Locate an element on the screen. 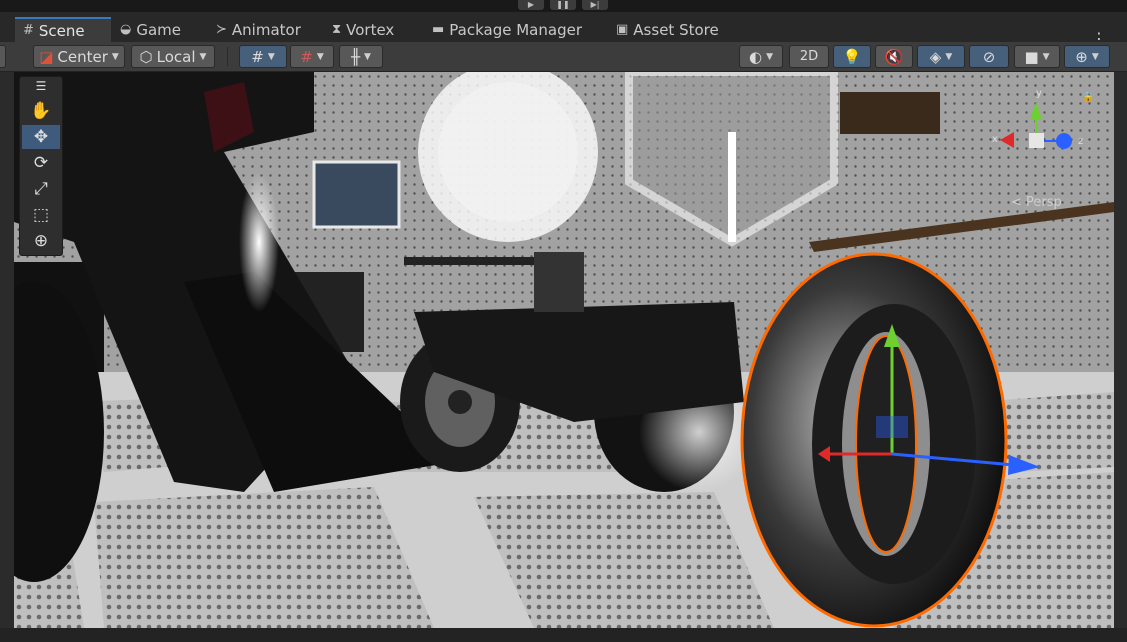 Image resolution: width=1127 pixels, height=642 pixels. overlay-drag-handle: ☰ is located at coordinates (41, 86).